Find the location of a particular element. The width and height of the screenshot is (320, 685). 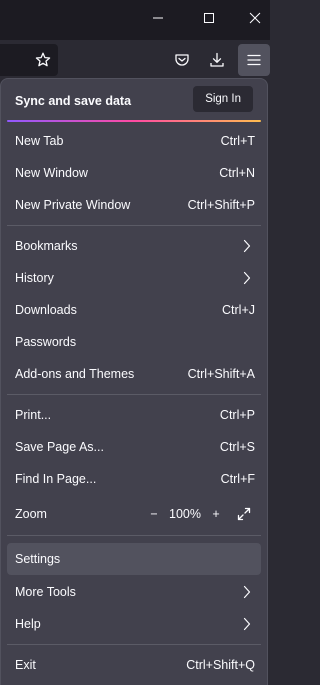

sync-header: Sync and save data Sign In is located at coordinates (134, 100).